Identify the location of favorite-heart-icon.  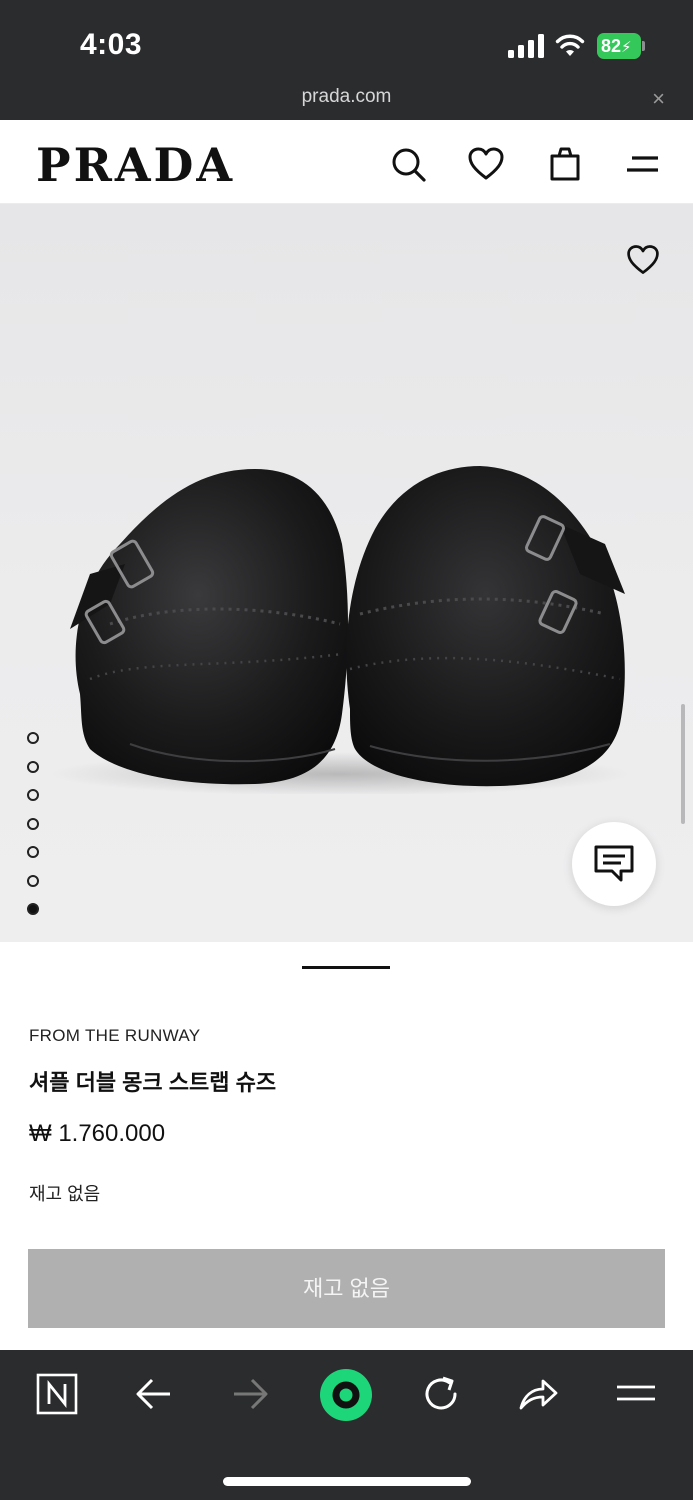
(643, 260).